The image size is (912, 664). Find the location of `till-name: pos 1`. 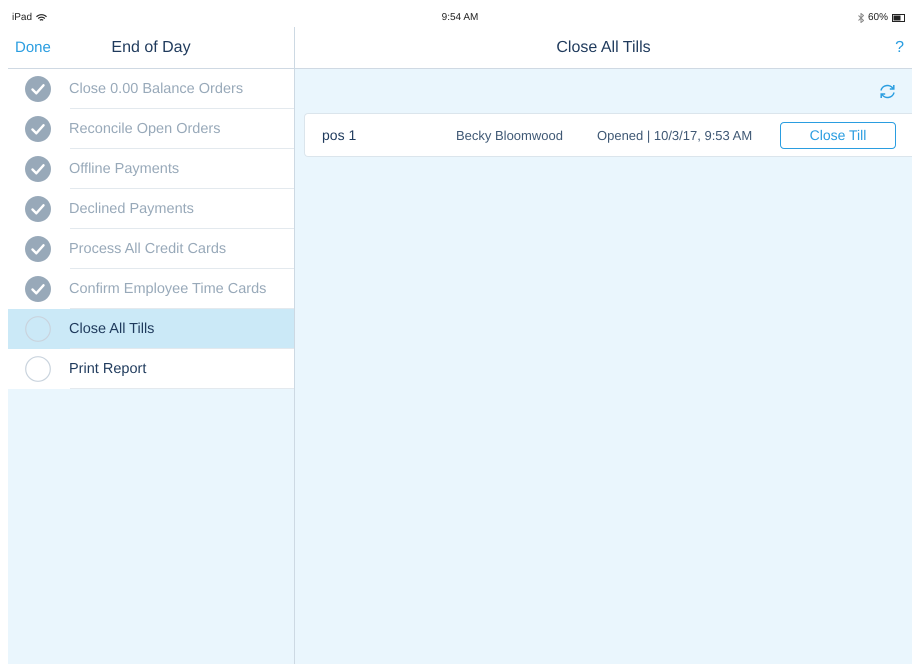

till-name: pos 1 is located at coordinates (339, 135).